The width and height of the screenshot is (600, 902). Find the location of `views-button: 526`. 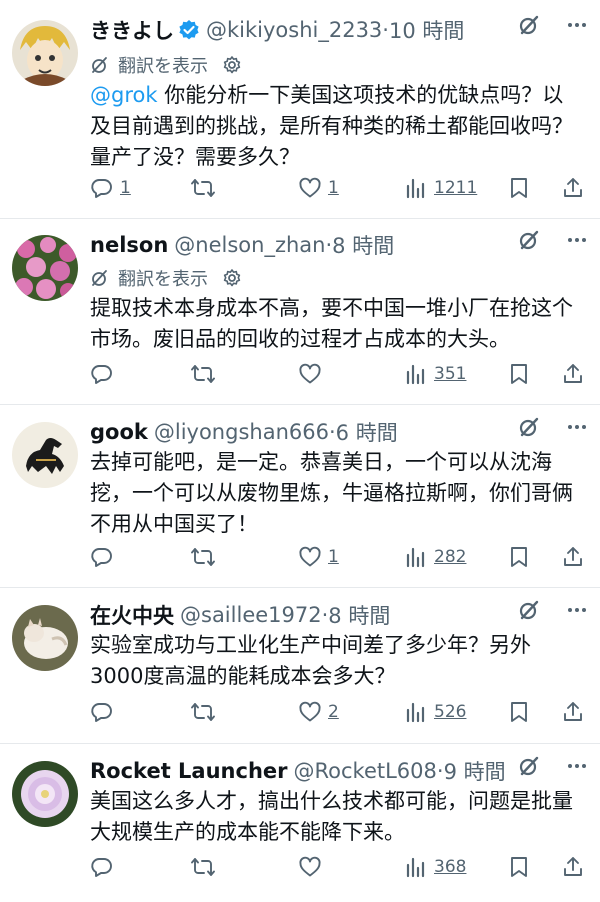

views-button: 526 is located at coordinates (435, 712).